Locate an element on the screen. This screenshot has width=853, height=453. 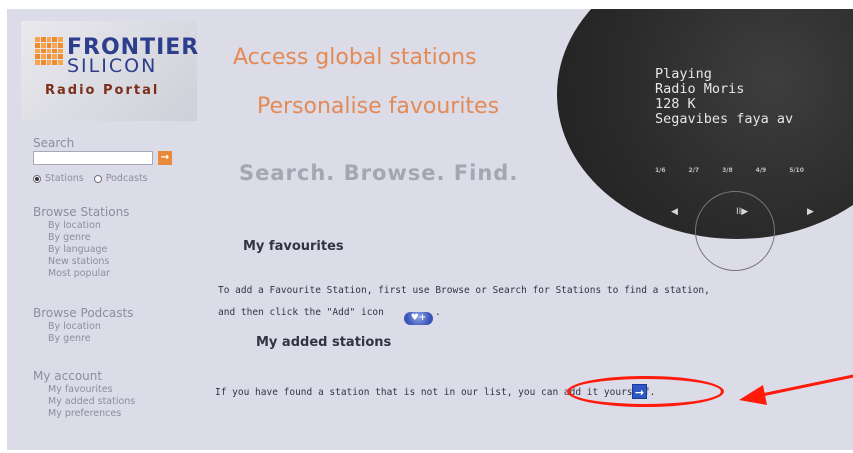
display-line-track: Segavibes faya av is located at coordinates (724, 119).